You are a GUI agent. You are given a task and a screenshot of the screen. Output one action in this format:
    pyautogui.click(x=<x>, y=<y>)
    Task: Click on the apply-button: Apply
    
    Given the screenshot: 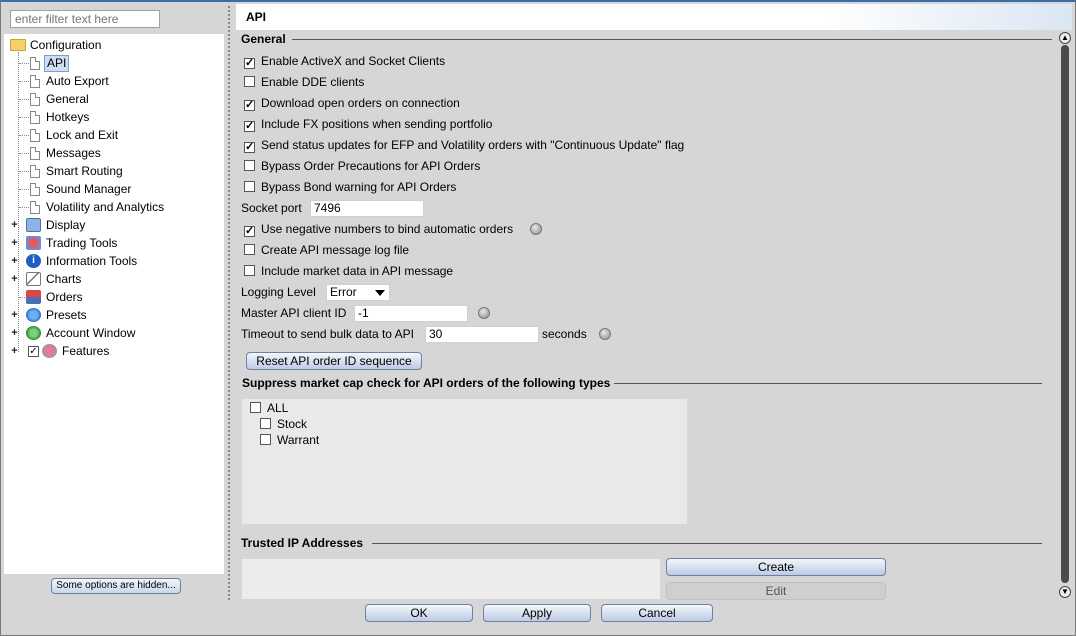 What is the action you would take?
    pyautogui.click(x=537, y=613)
    